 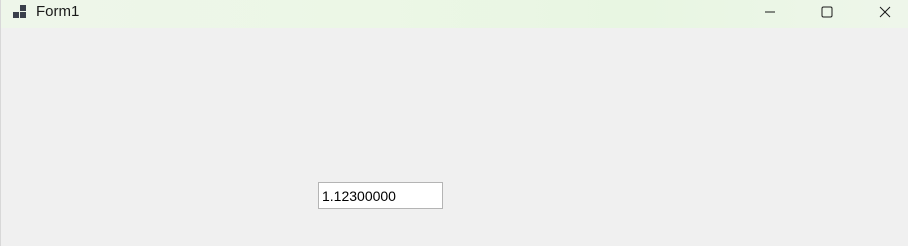 What do you see at coordinates (454, 14) in the screenshot?
I see `title-bar: Form1` at bounding box center [454, 14].